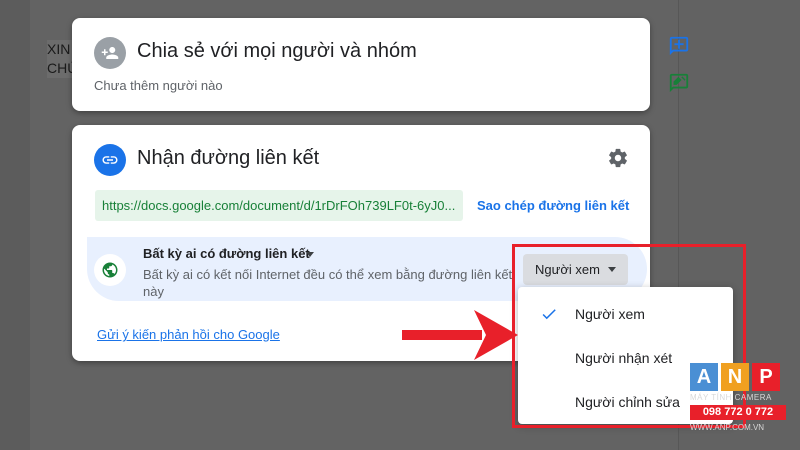 The image size is (800, 450). Describe the element at coordinates (228, 158) in the screenshot. I see `get-link-title: Nhận đường liên kết` at that location.